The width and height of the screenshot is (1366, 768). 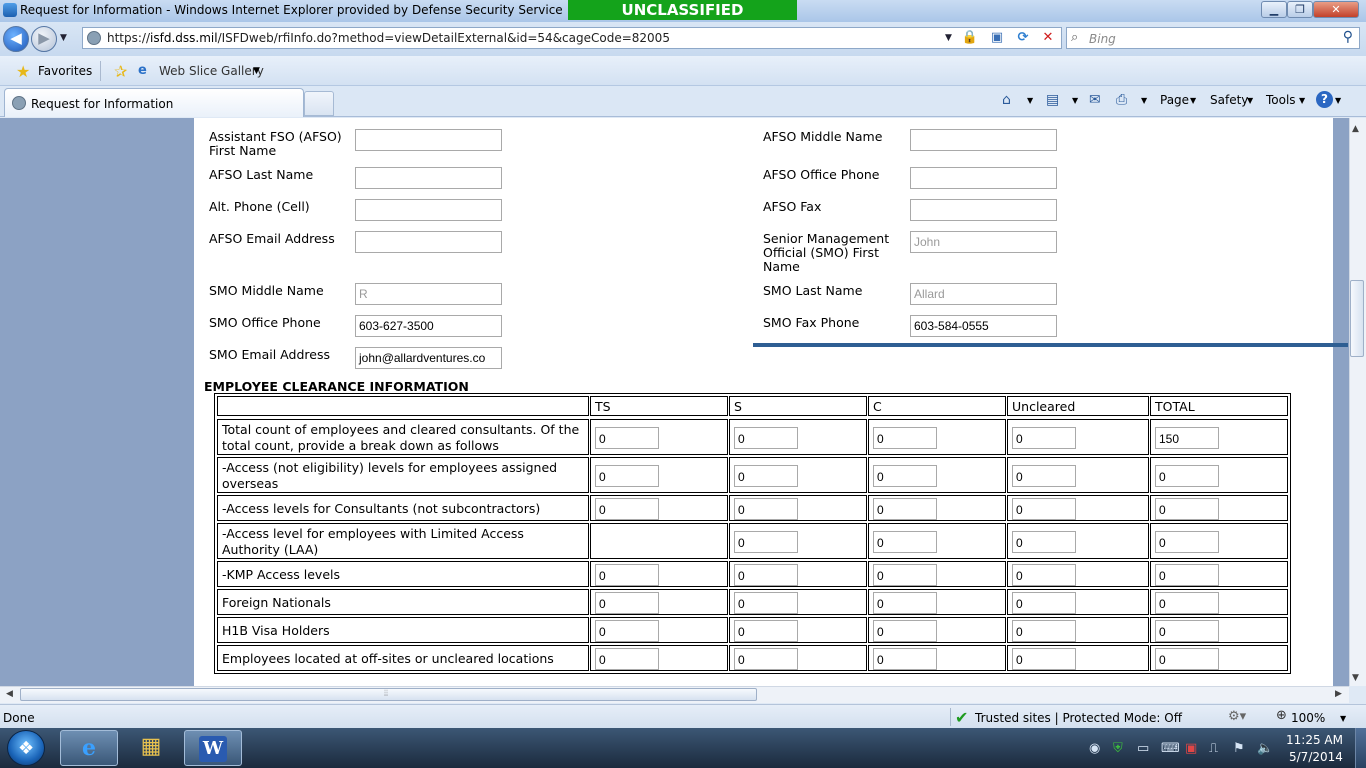 What do you see at coordinates (151, 748) in the screenshot?
I see `taskbar-file-explorer: ▦` at bounding box center [151, 748].